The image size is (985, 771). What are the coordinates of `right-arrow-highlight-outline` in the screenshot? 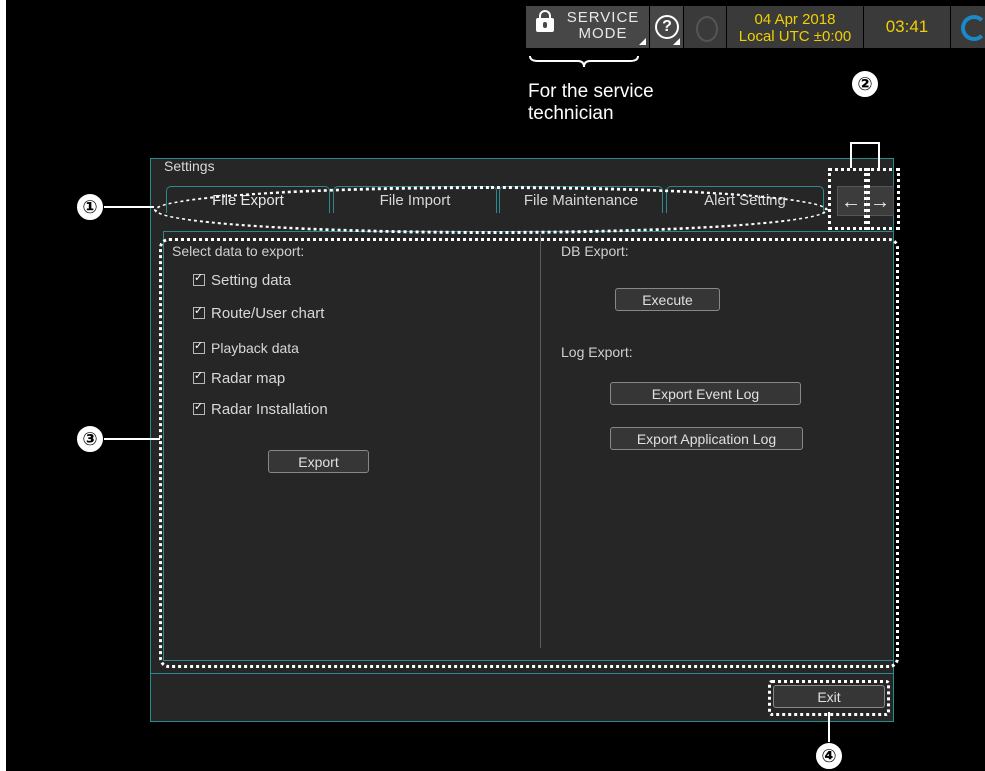 It's located at (882, 199).